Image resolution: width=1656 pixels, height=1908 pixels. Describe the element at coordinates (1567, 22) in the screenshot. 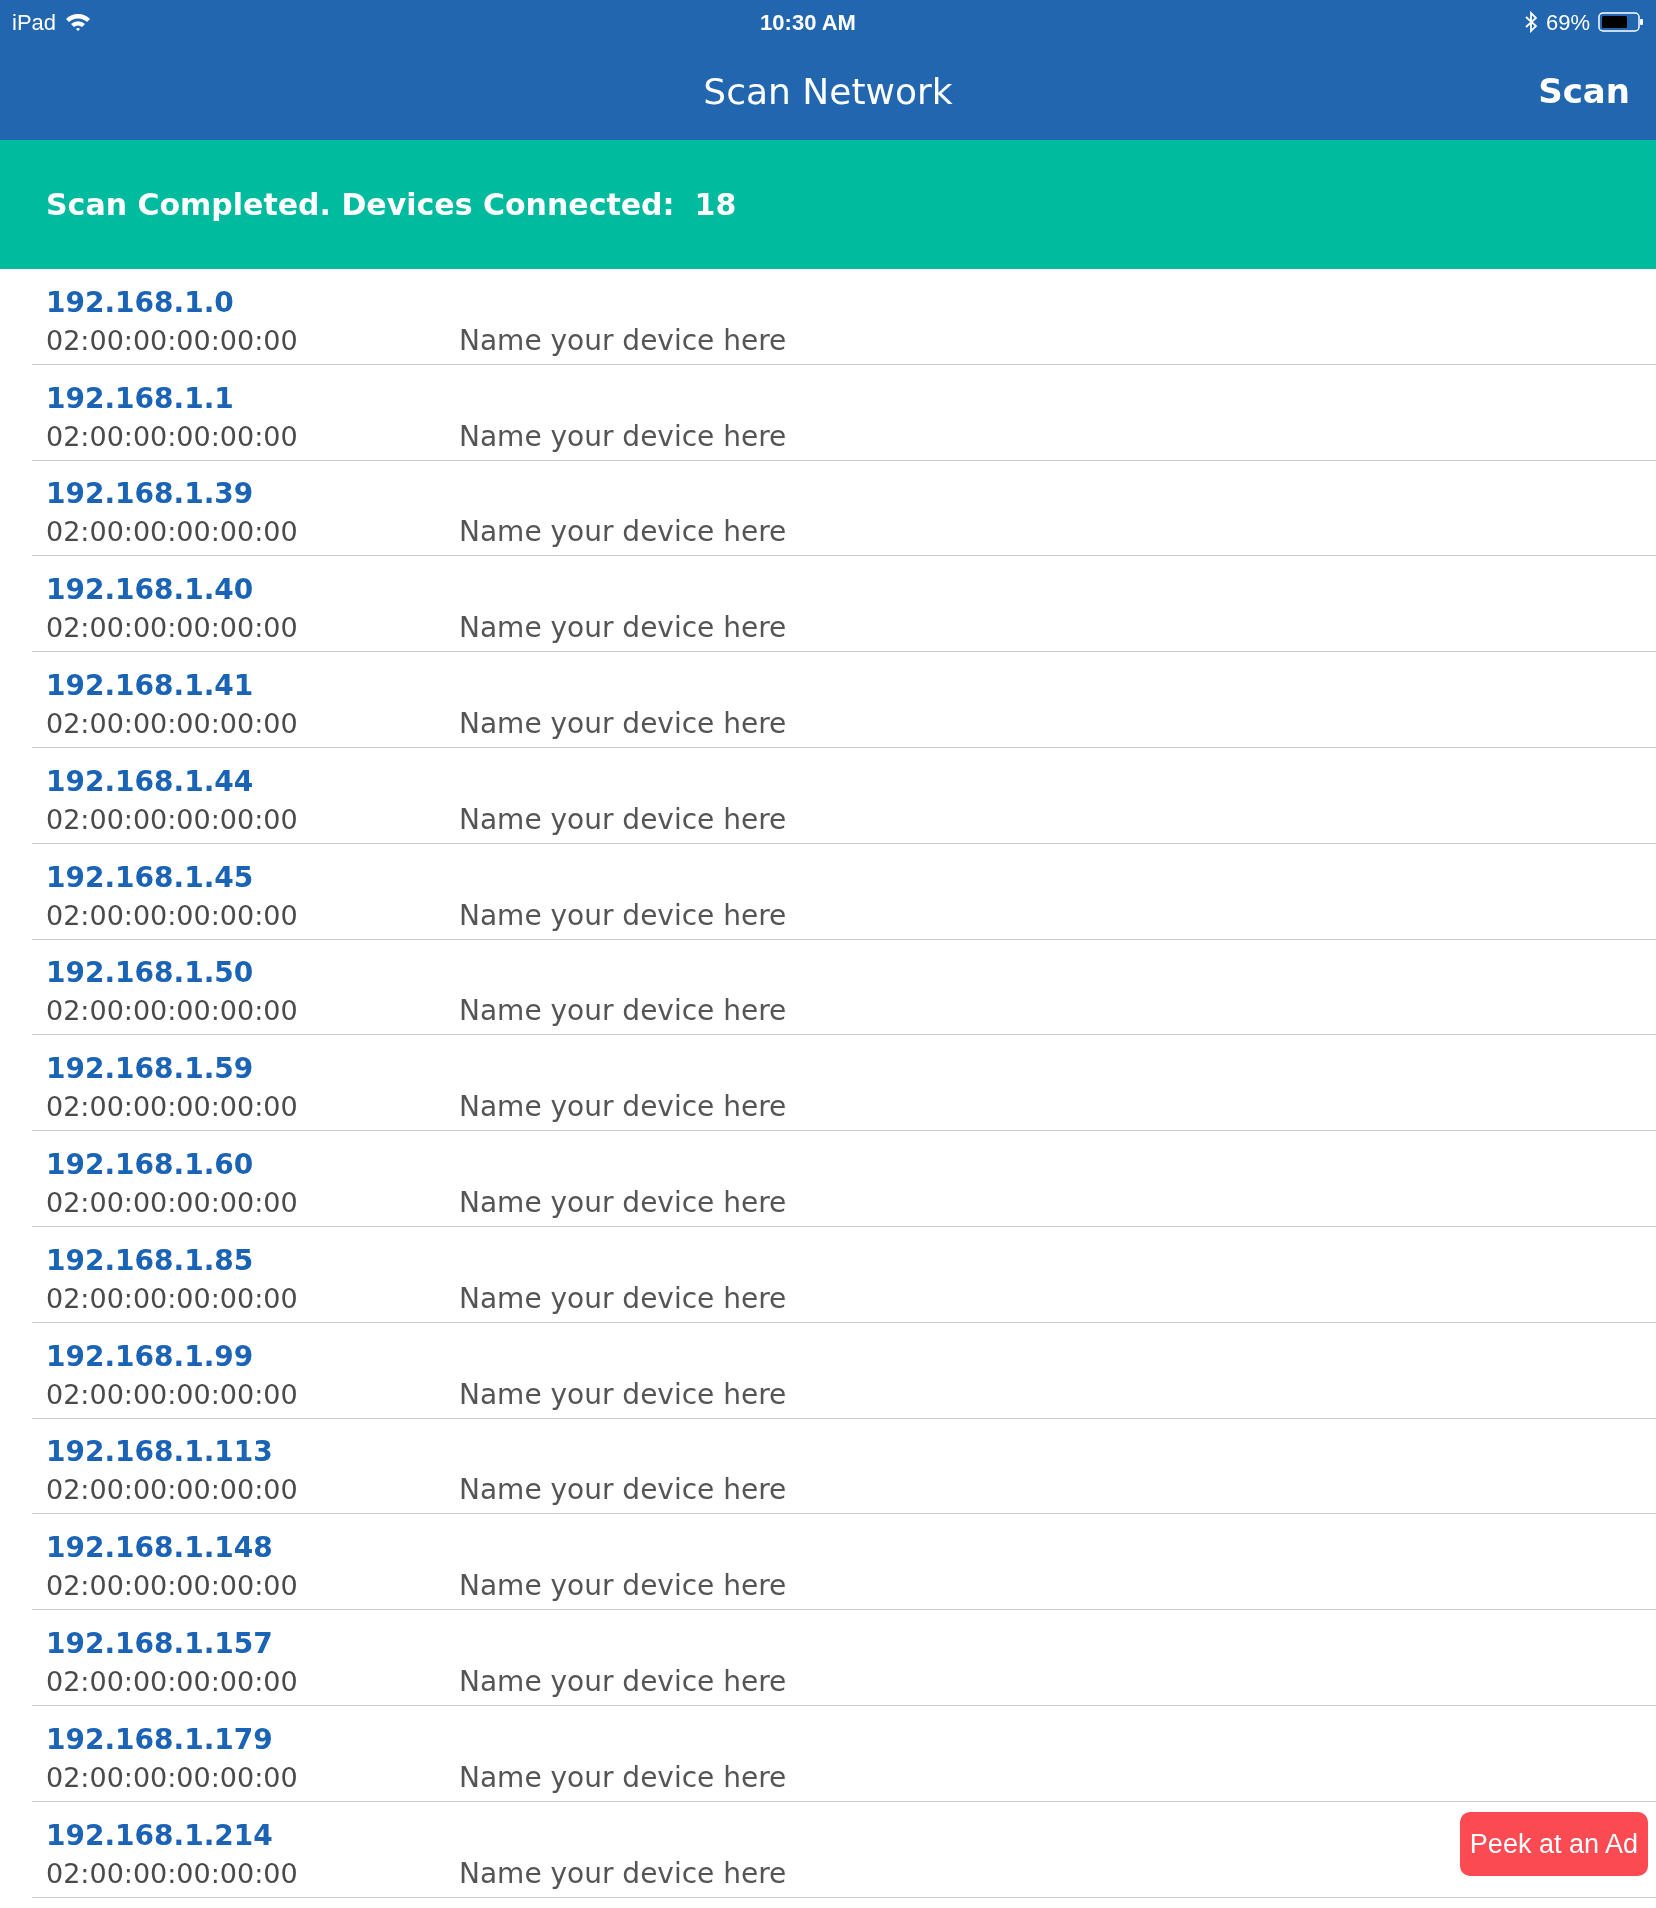

I see `battery-percentage: 69%` at that location.